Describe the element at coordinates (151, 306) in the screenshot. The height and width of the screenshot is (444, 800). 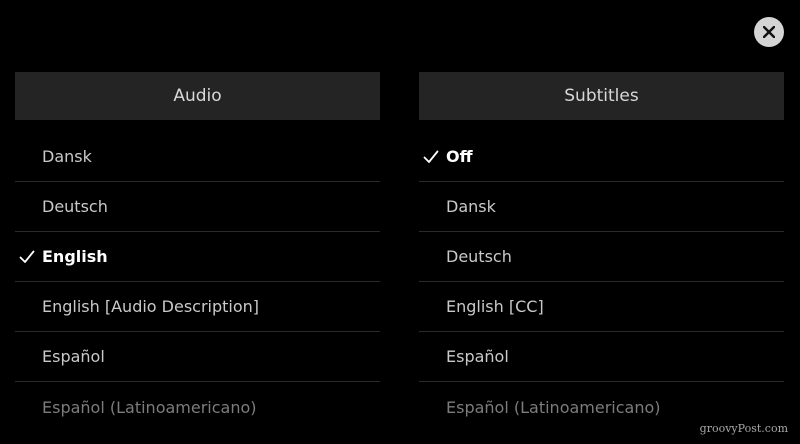
I see `option-label: English [Audio Description]` at that location.